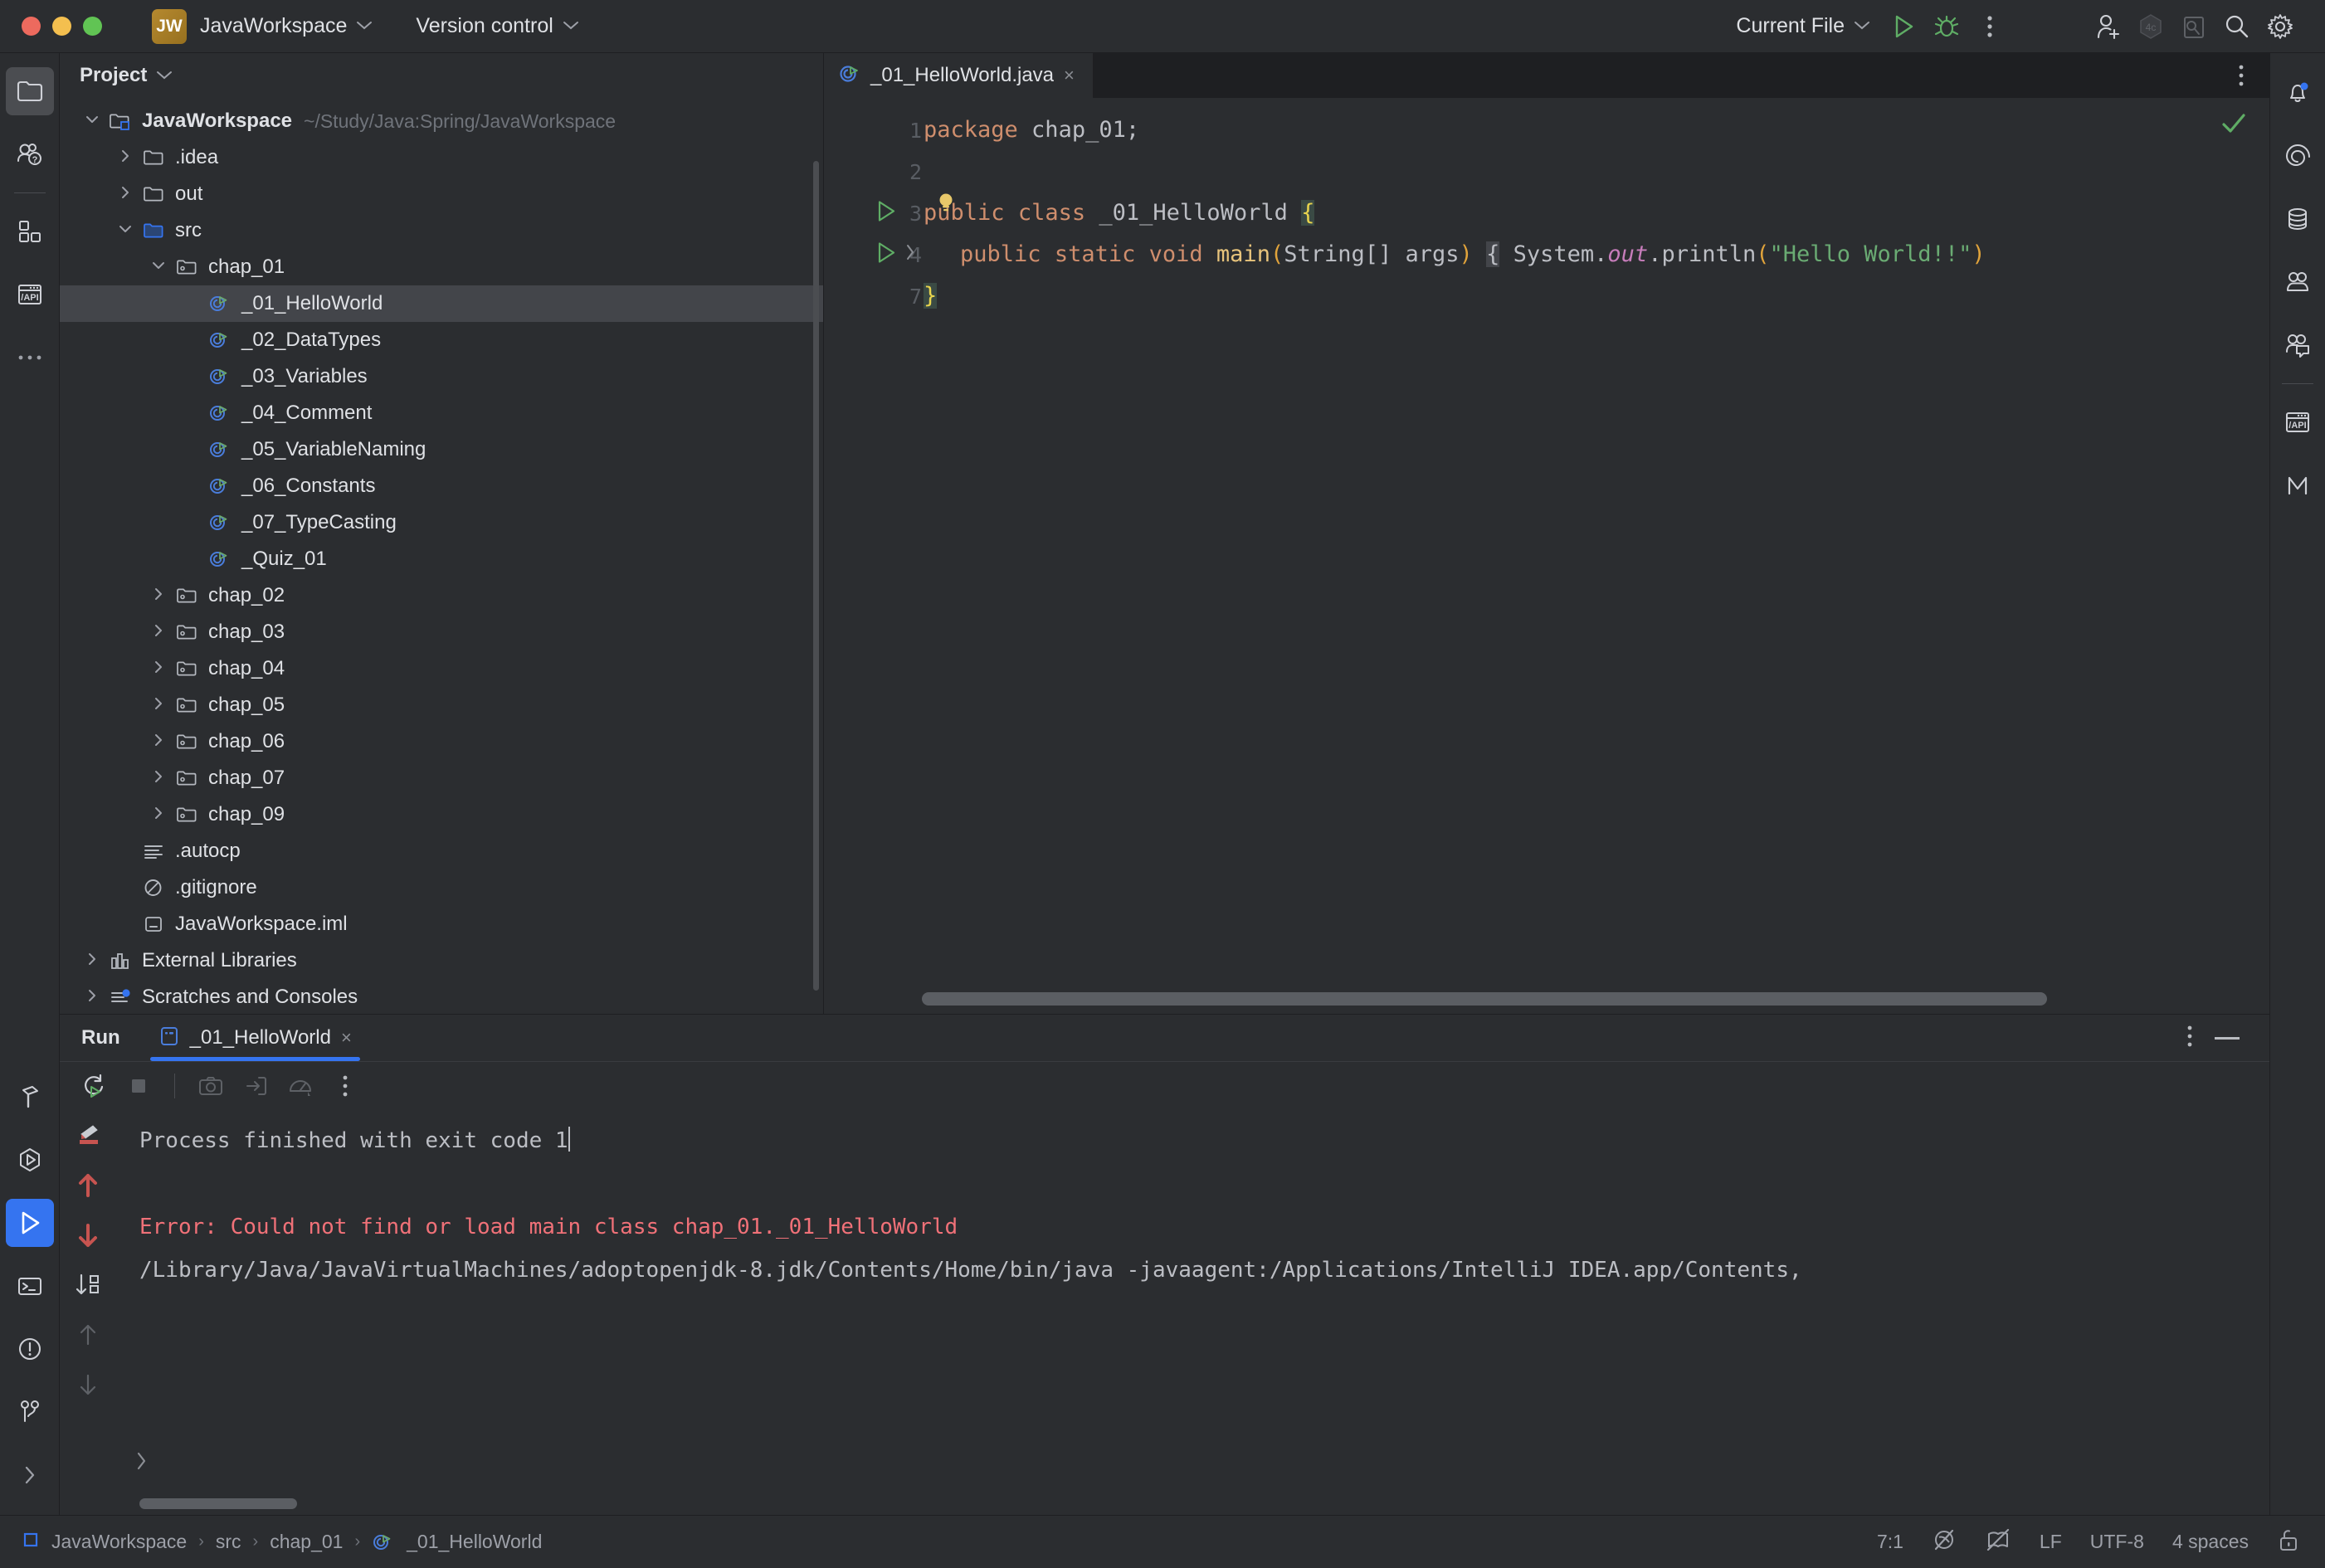 The image size is (2325, 1568). I want to click on export-icon, so click(255, 1086).